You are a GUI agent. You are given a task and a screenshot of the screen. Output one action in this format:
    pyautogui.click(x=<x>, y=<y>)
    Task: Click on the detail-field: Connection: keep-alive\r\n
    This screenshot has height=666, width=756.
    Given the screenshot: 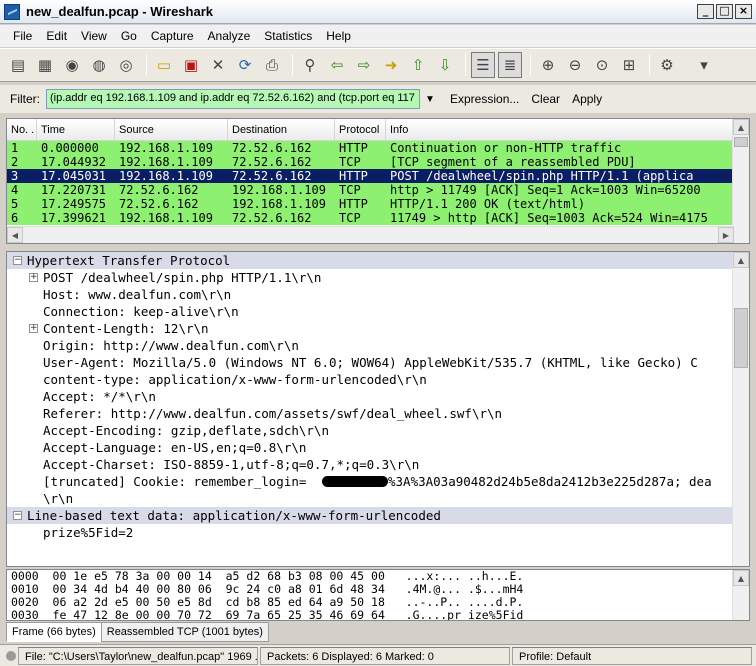 What is the action you would take?
    pyautogui.click(x=378, y=311)
    